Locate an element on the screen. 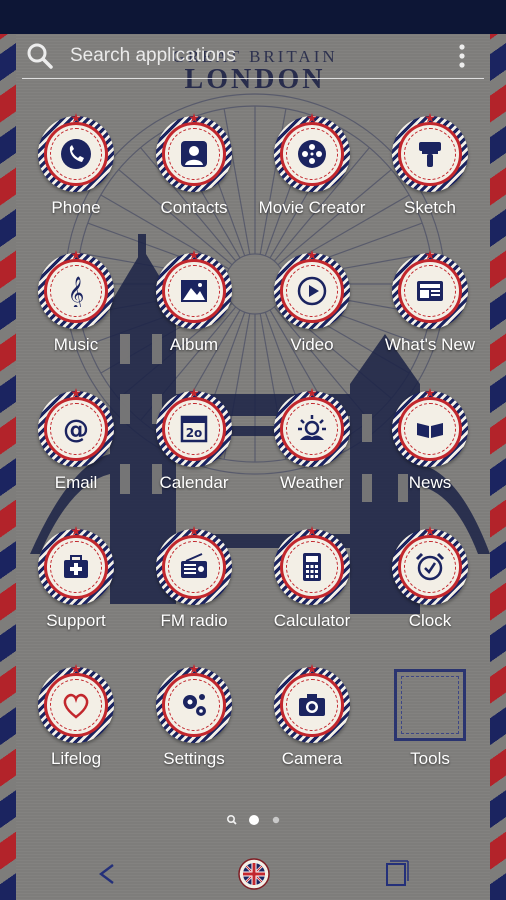 This screenshot has width=506, height=900. sun-cloud-icon is located at coordinates (312, 427).